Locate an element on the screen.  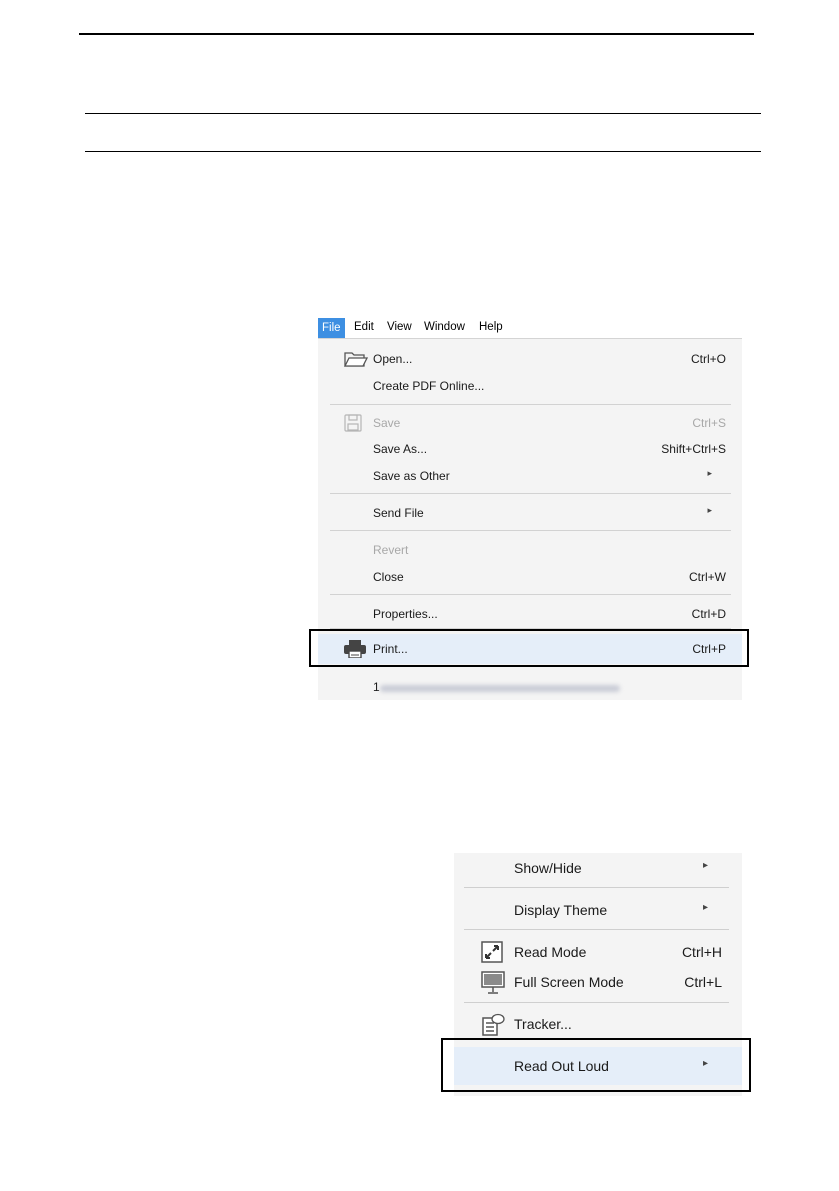
menu-item-save: Save Ctrl+S is located at coordinates (530, 423).